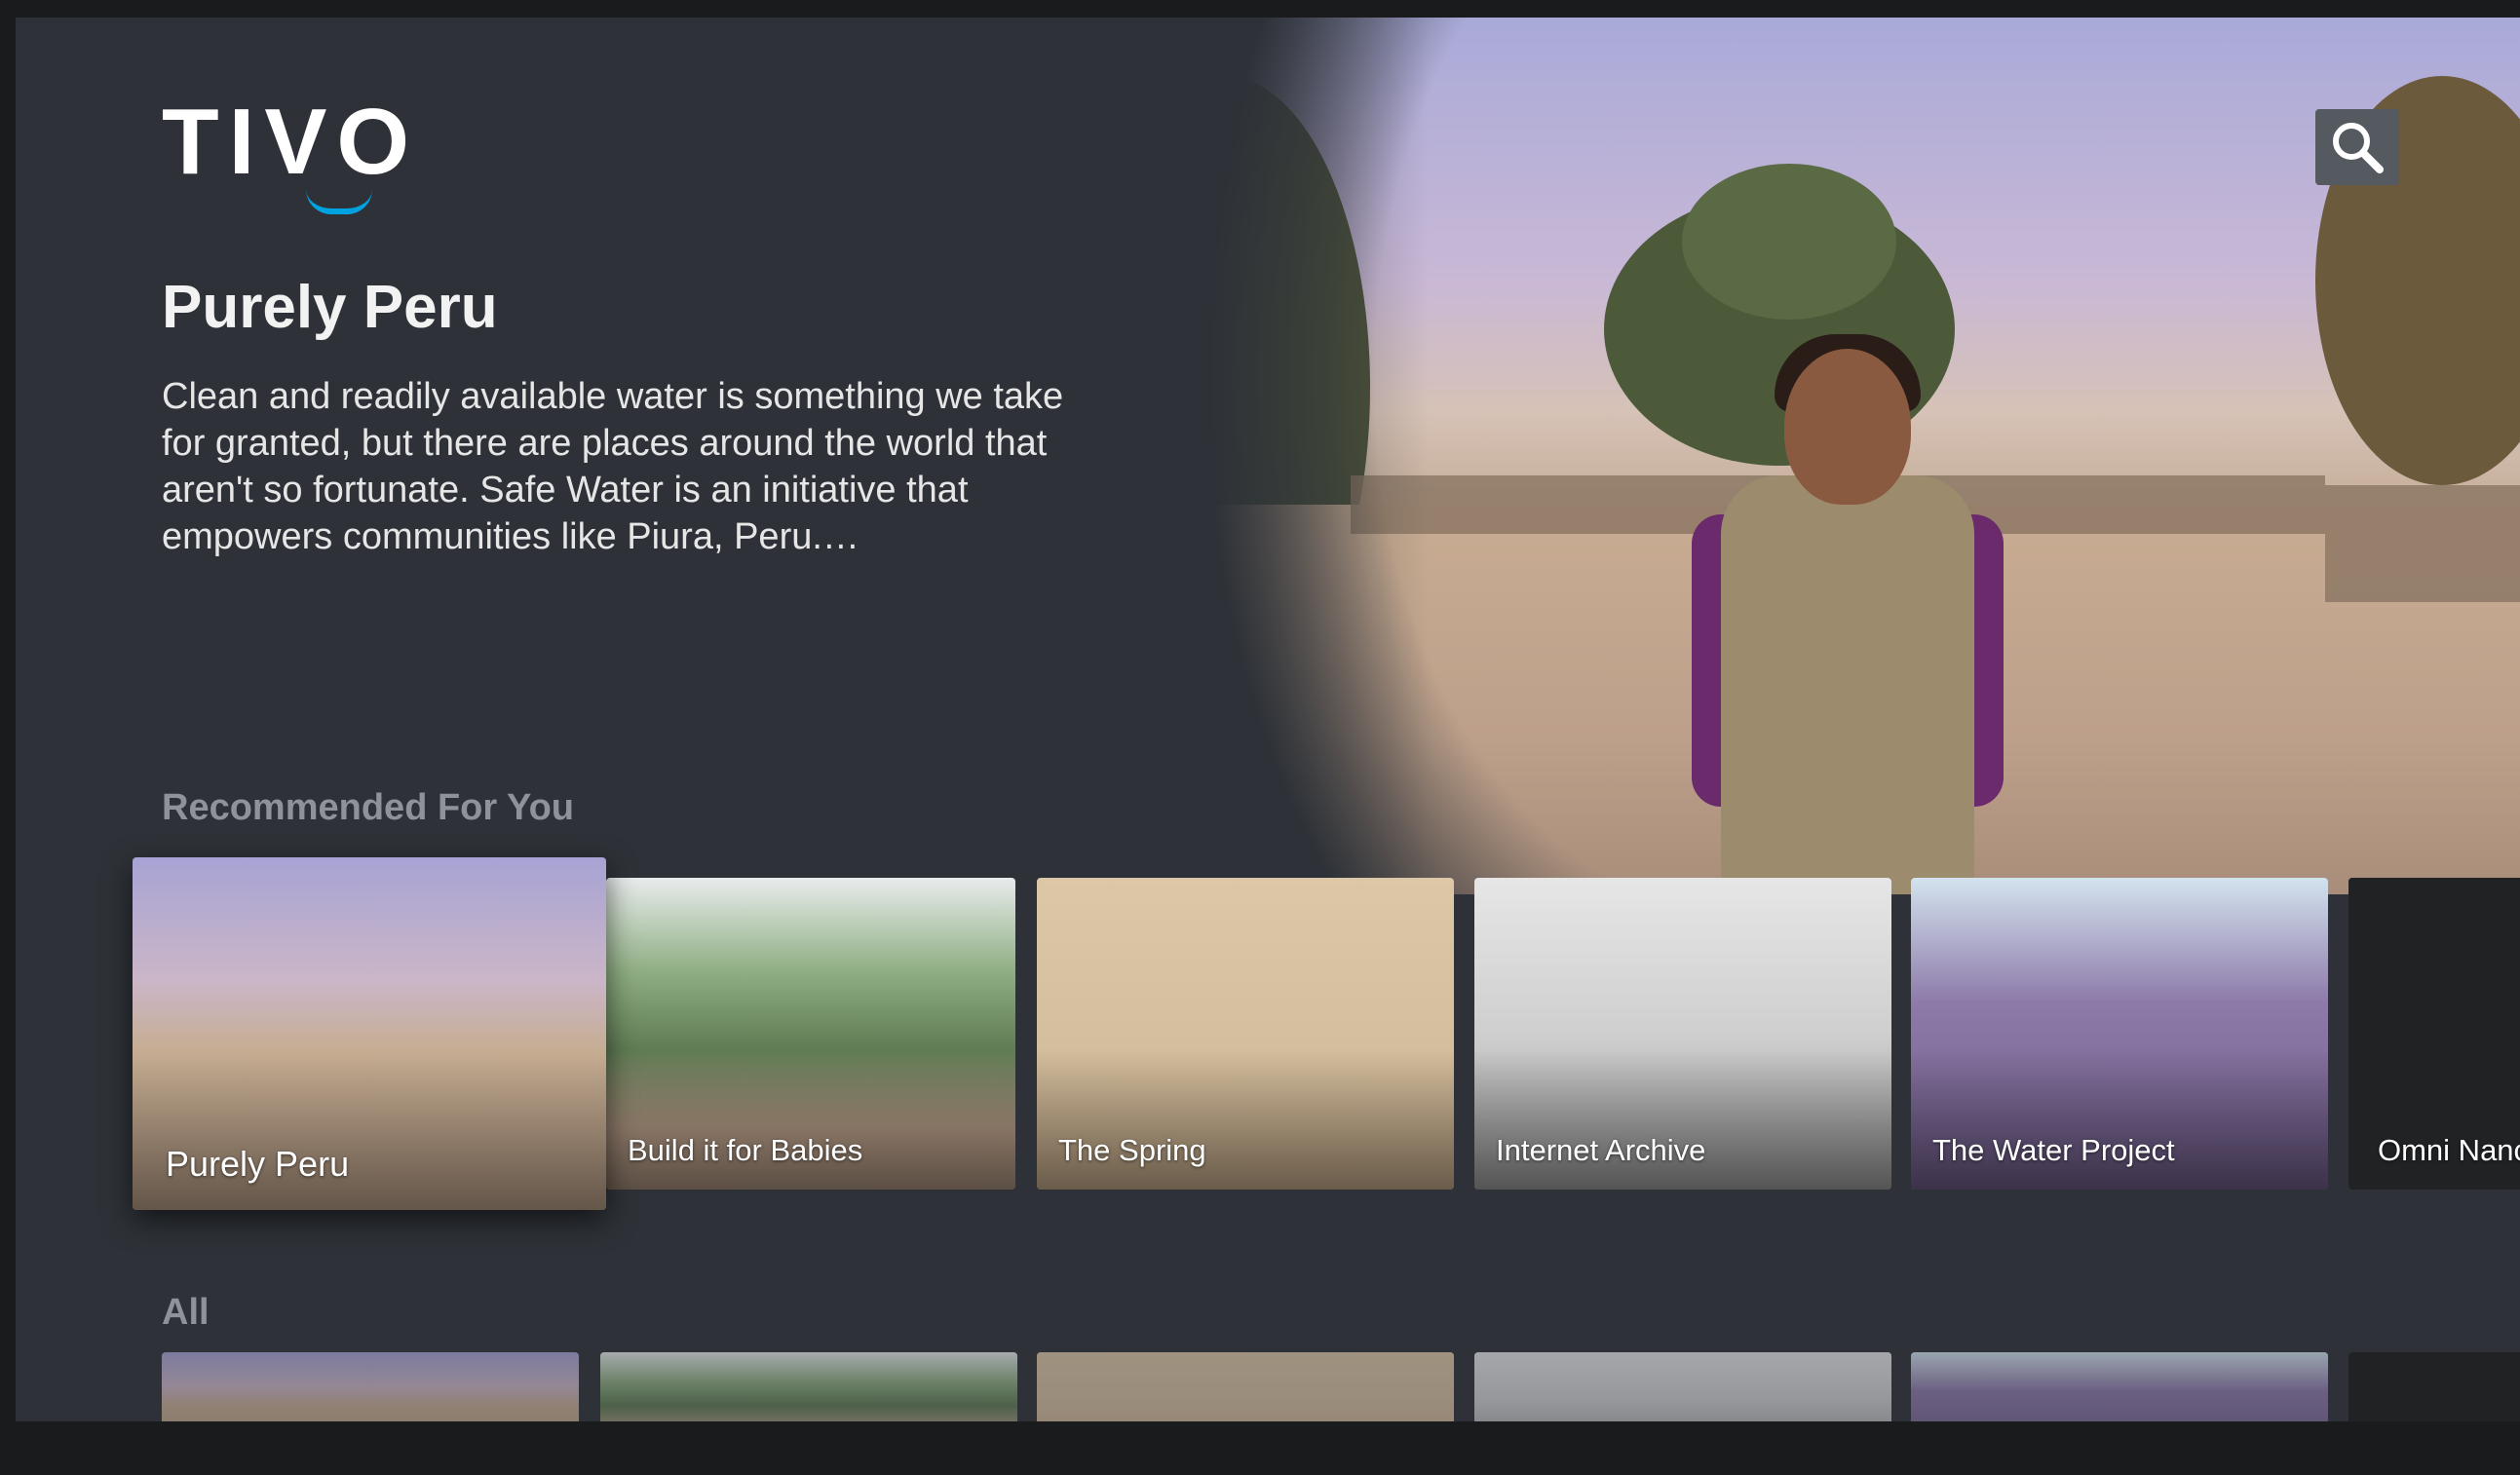 The image size is (2520, 1475). What do you see at coordinates (1260, 1448) in the screenshot?
I see `bottom-bezel` at bounding box center [1260, 1448].